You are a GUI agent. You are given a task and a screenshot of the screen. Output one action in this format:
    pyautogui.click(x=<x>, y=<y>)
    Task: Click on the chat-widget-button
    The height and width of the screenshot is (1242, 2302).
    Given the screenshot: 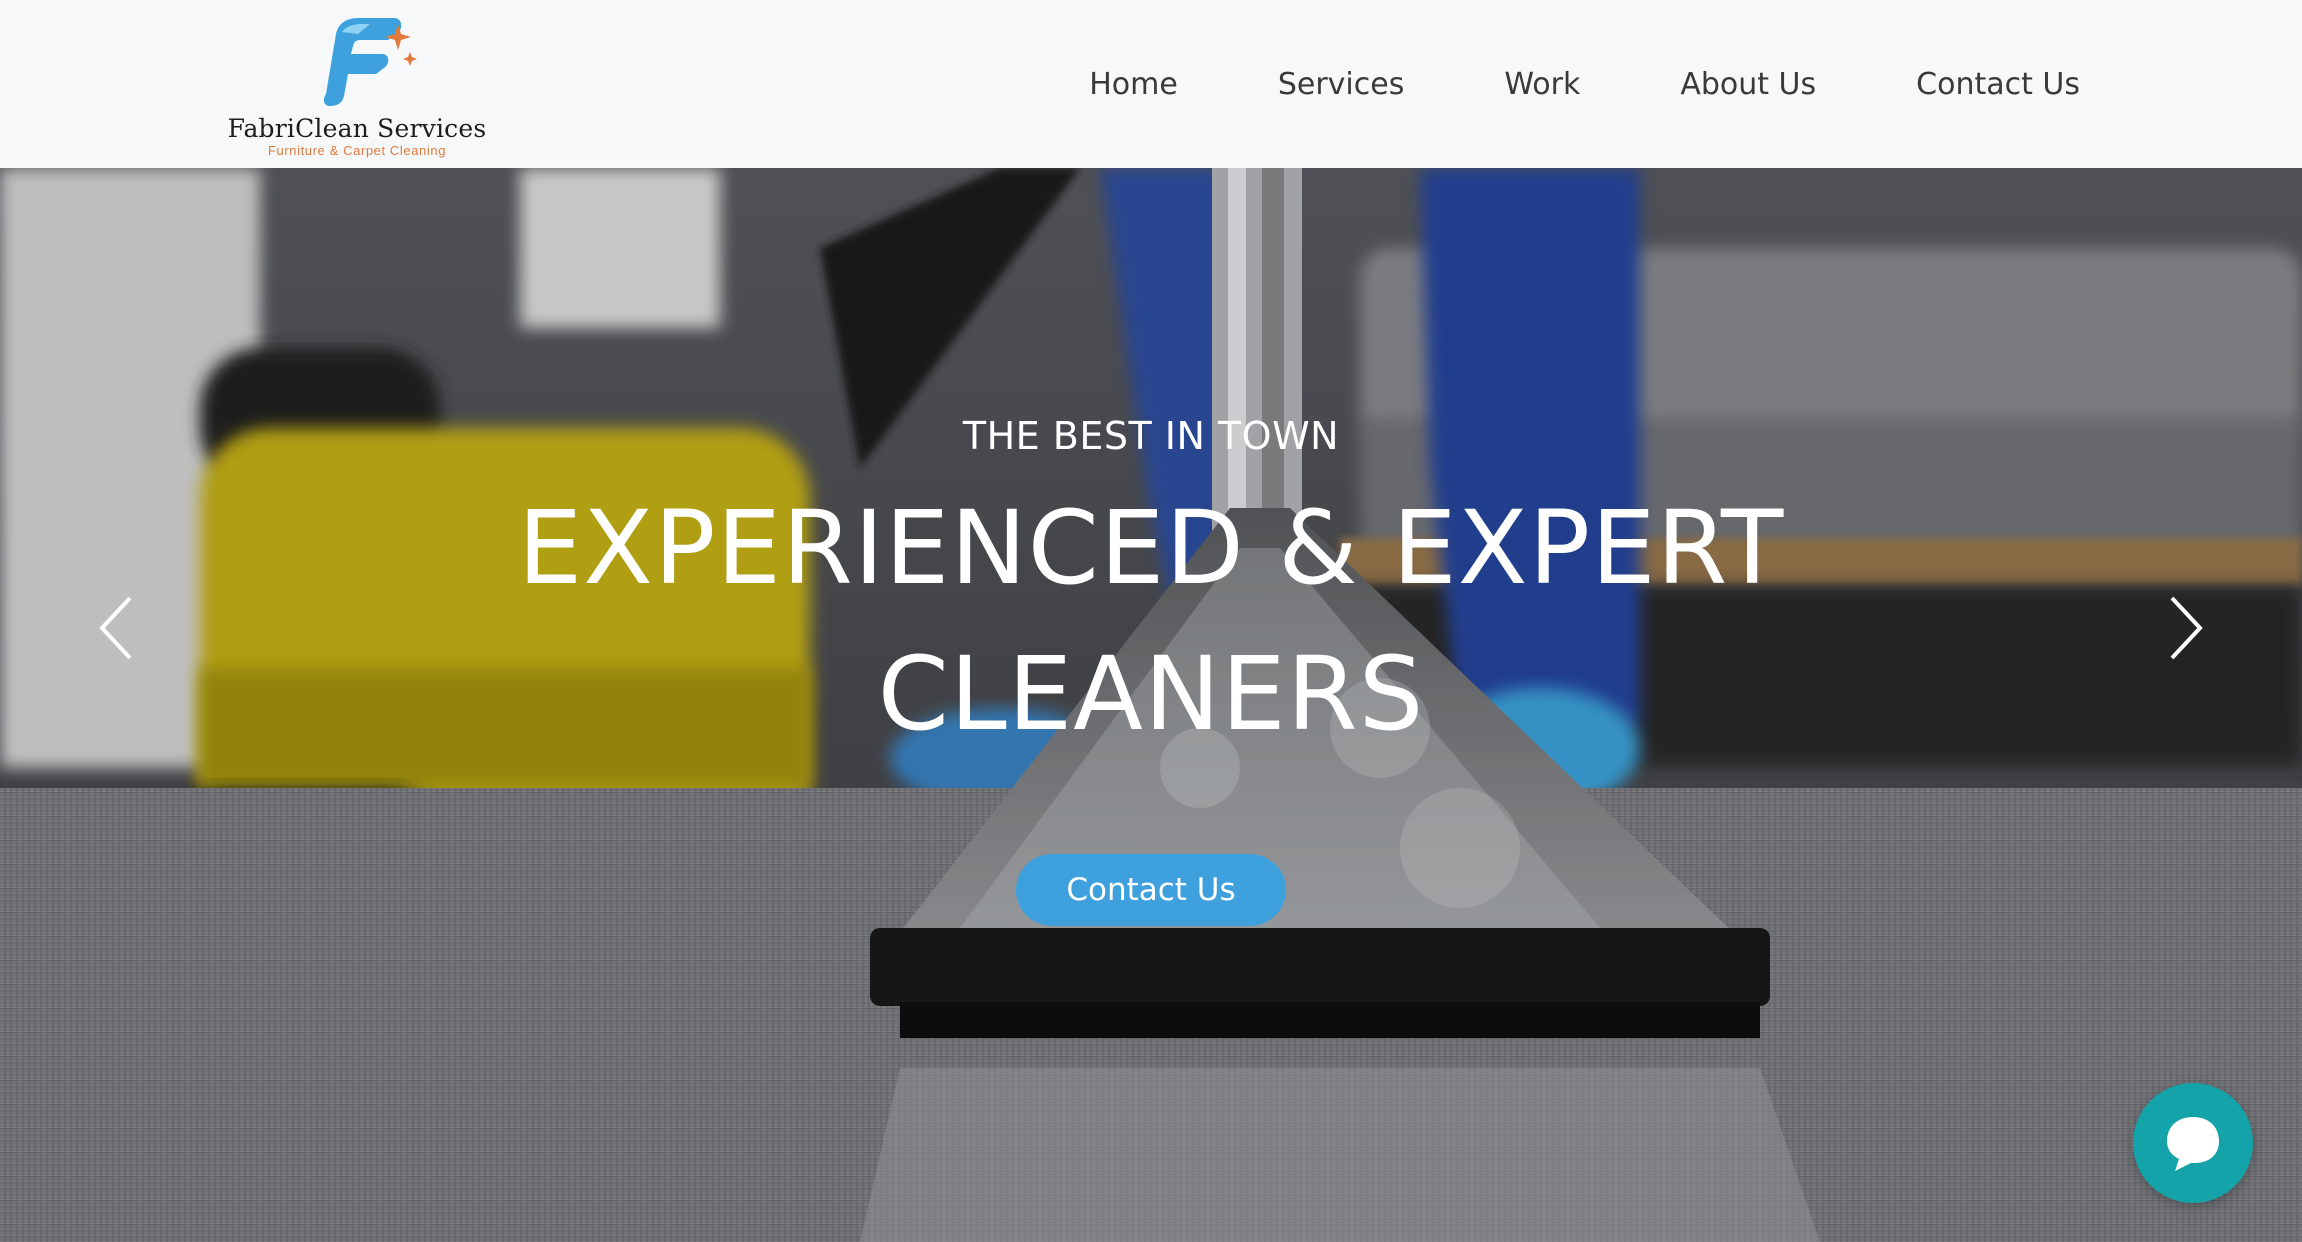 What is the action you would take?
    pyautogui.click(x=2193, y=1143)
    